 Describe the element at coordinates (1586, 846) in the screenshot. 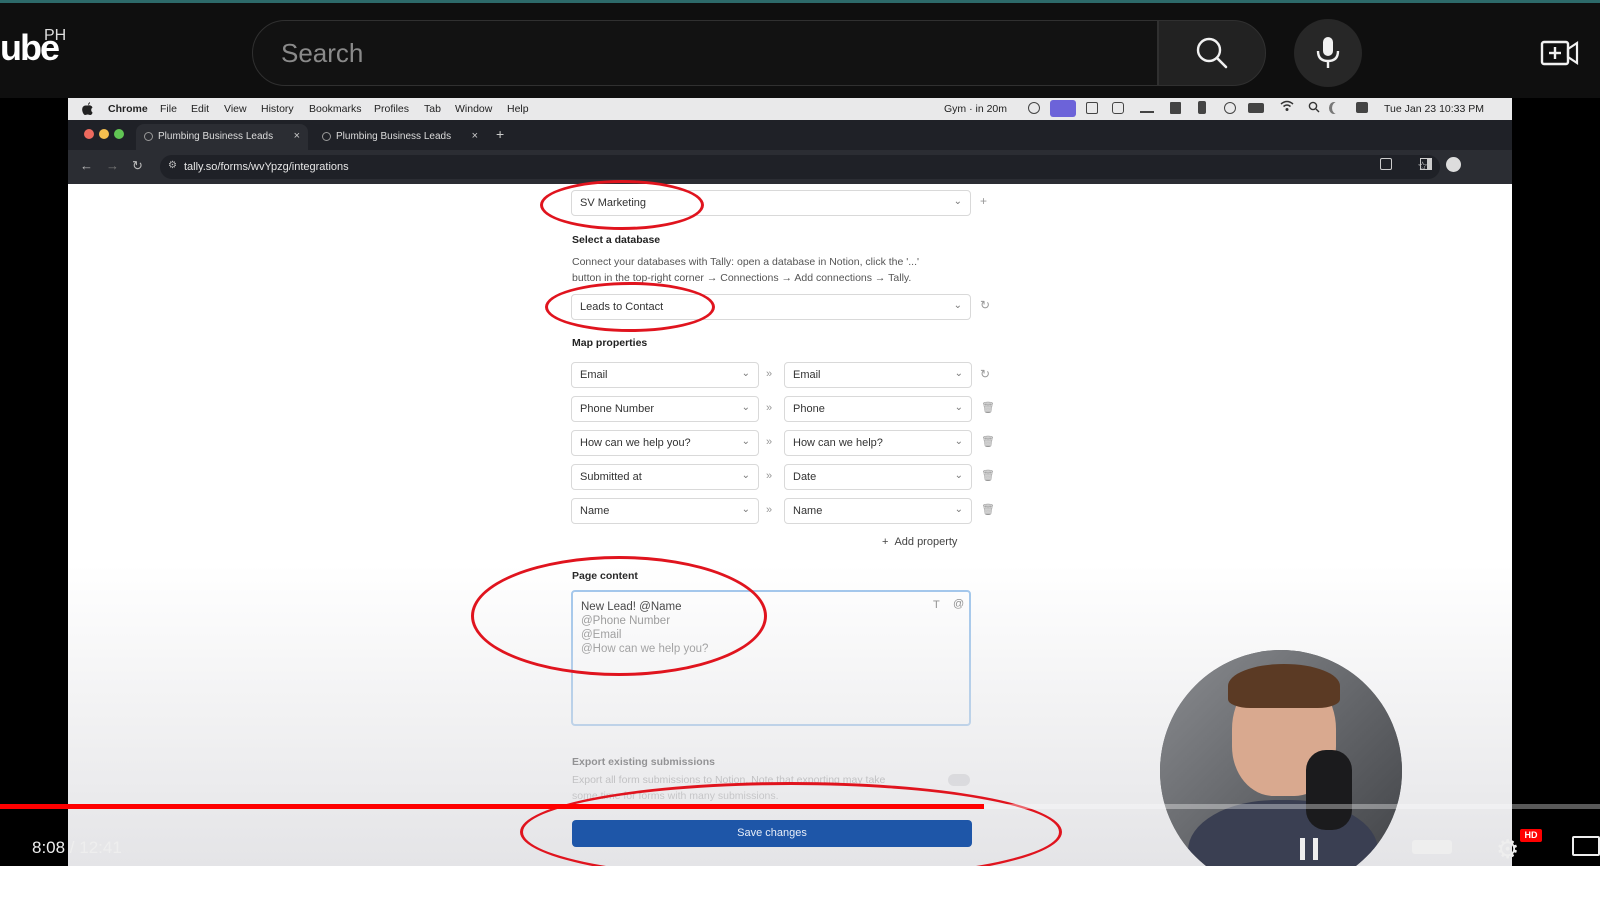

I see `miniplayer-icon` at that location.